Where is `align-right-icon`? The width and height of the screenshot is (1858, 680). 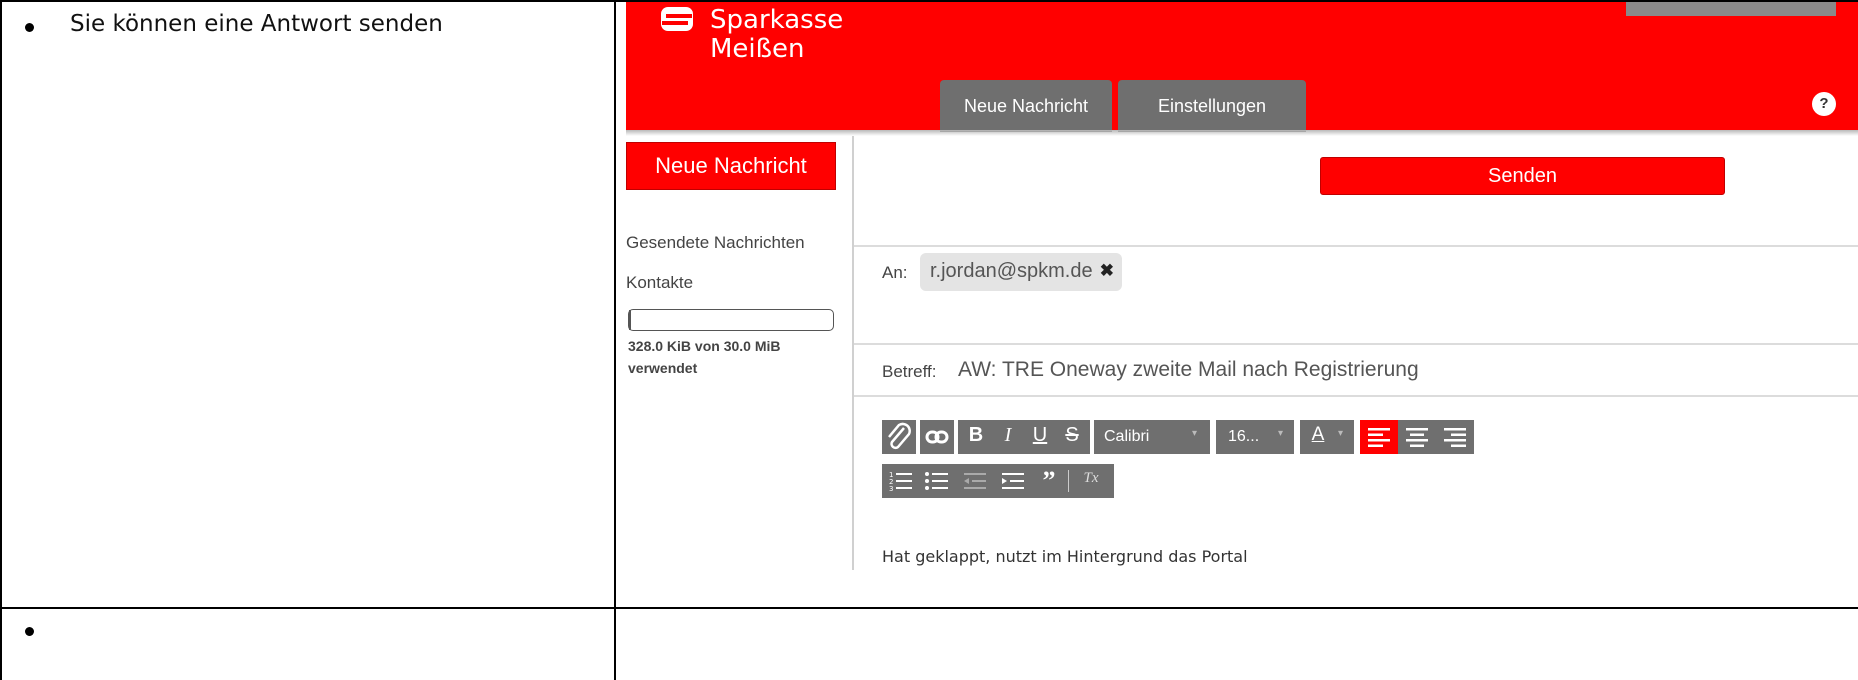 align-right-icon is located at coordinates (1455, 437).